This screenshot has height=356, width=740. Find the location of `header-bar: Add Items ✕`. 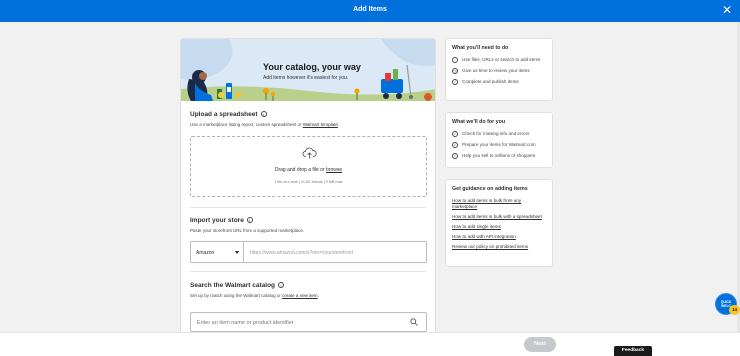

header-bar: Add Items ✕ is located at coordinates (370, 11).